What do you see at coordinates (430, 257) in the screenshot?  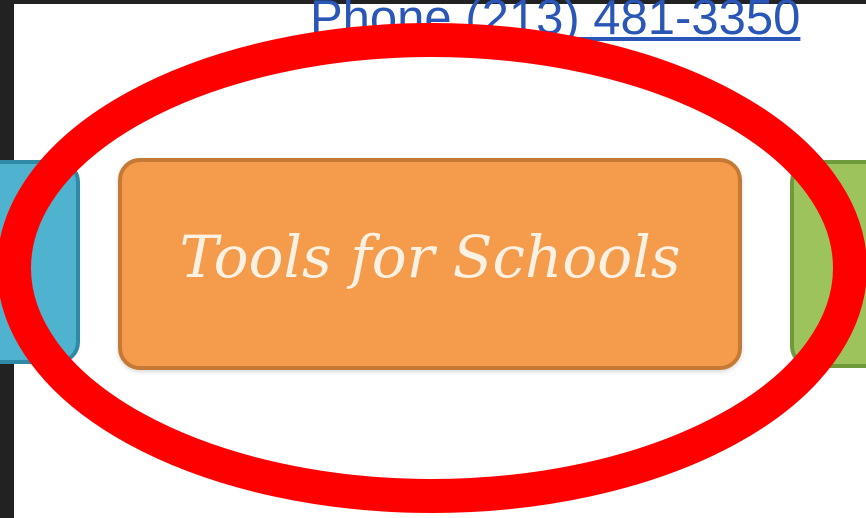 I see `tools-for-schools-label: Tools for Schools` at bounding box center [430, 257].